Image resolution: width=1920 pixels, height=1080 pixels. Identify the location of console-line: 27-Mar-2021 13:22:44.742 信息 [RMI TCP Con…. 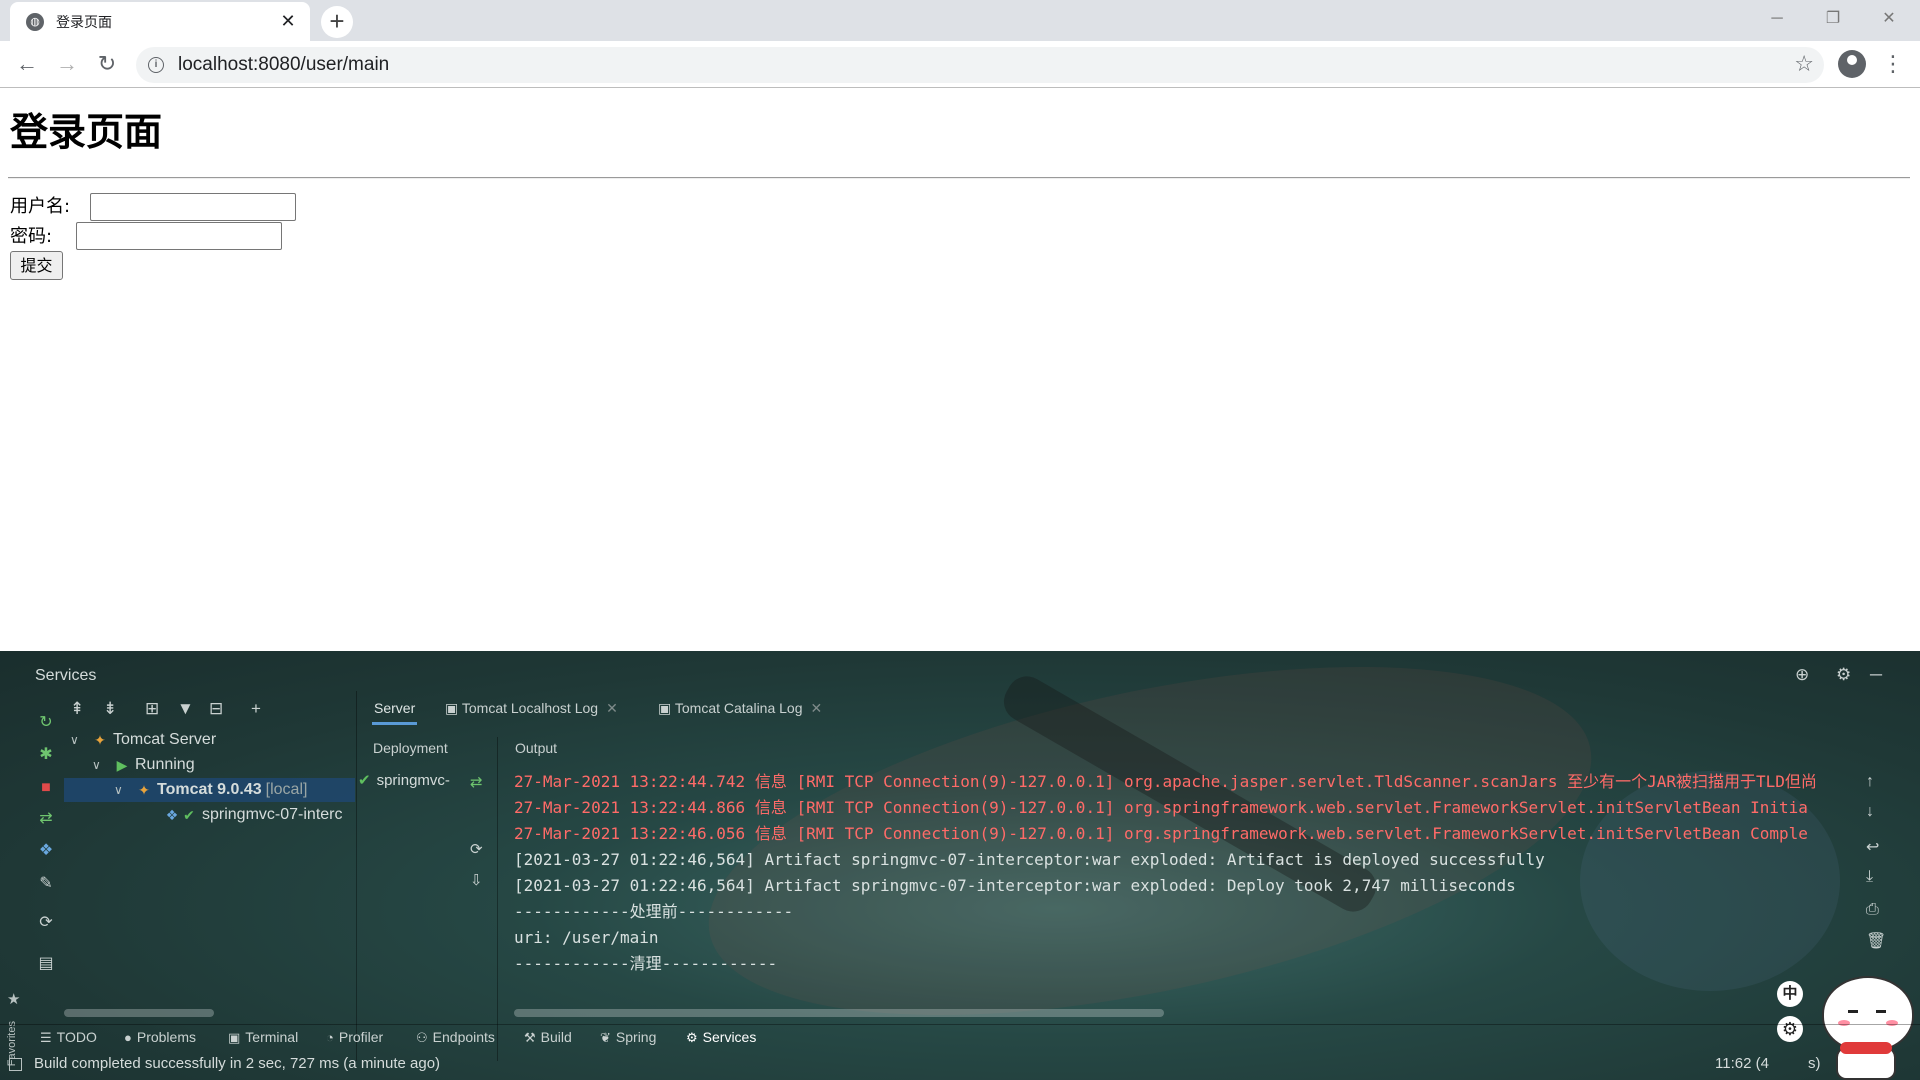
(1165, 781).